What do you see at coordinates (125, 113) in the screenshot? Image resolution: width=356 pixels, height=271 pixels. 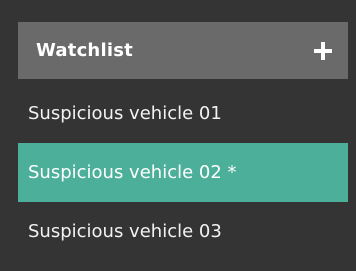 I see `list-item-label: Suspicious vehicle 01` at bounding box center [125, 113].